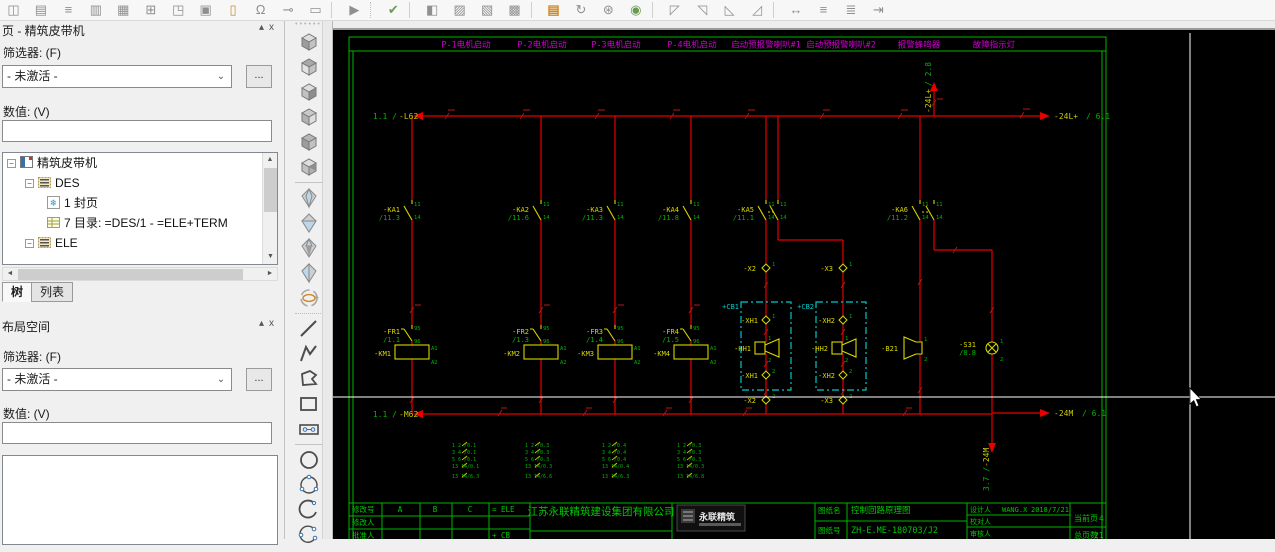  Describe the element at coordinates (309, 248) in the screenshot. I see `gem-view-3-tool` at that location.